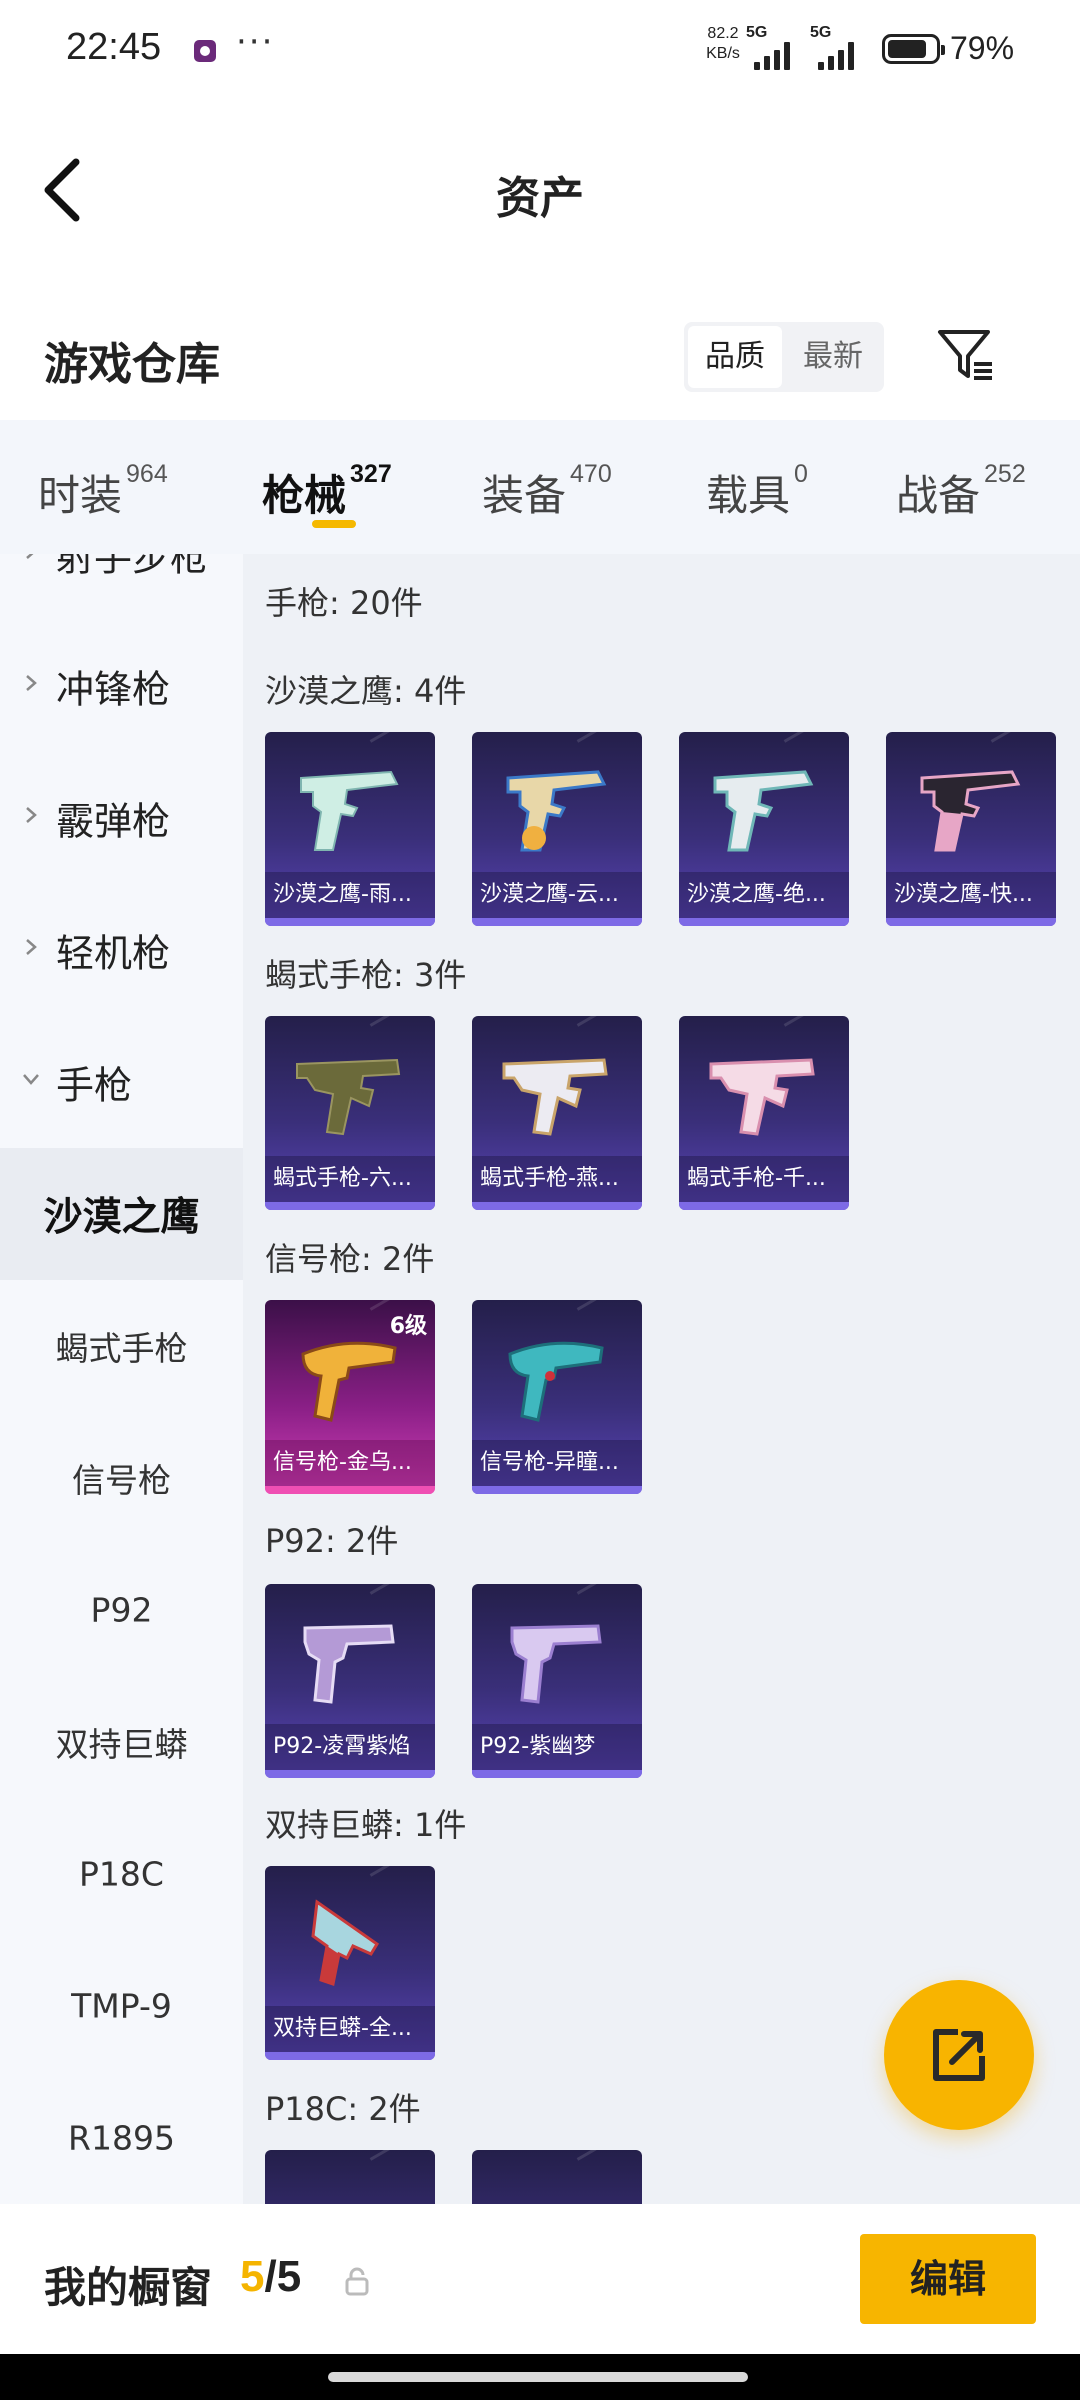 The image size is (1080, 2400). Describe the element at coordinates (334, 524) in the screenshot. I see `active-tab-indicator` at that location.